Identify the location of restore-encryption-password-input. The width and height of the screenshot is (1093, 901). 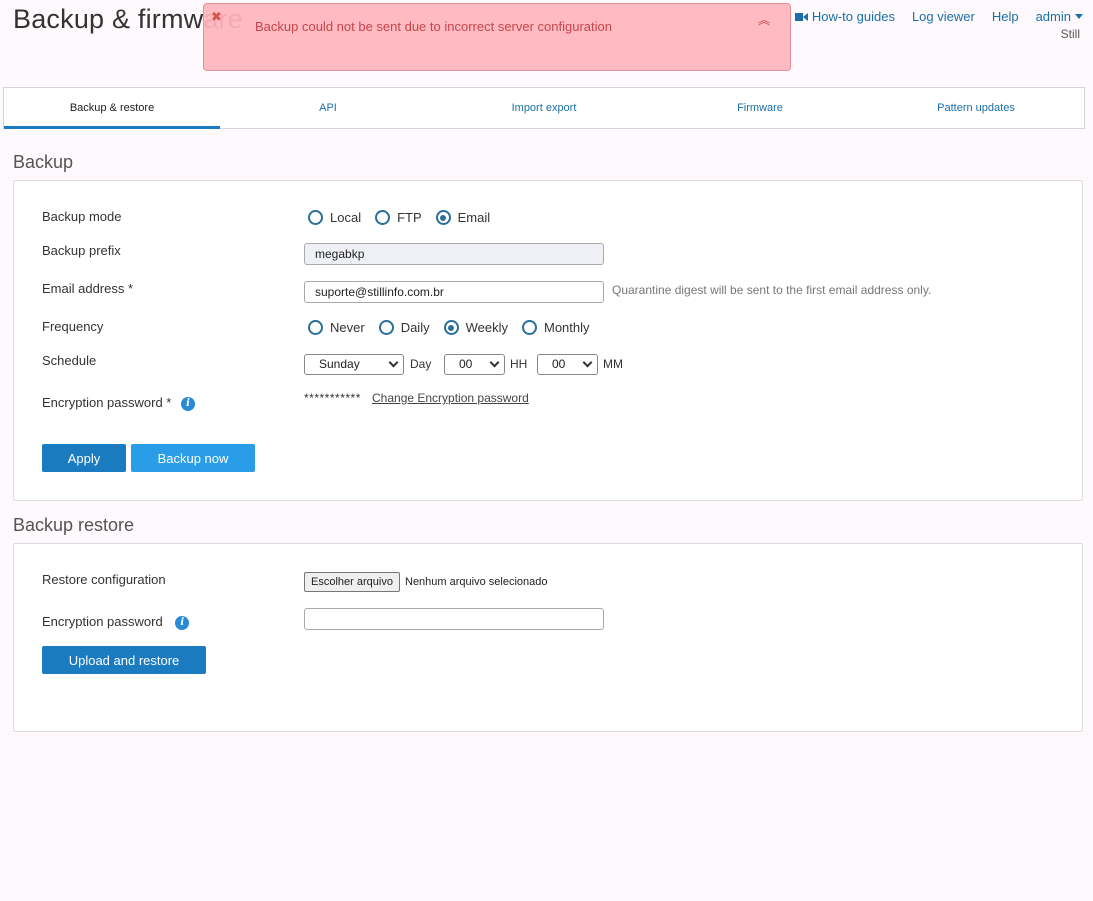
(454, 619).